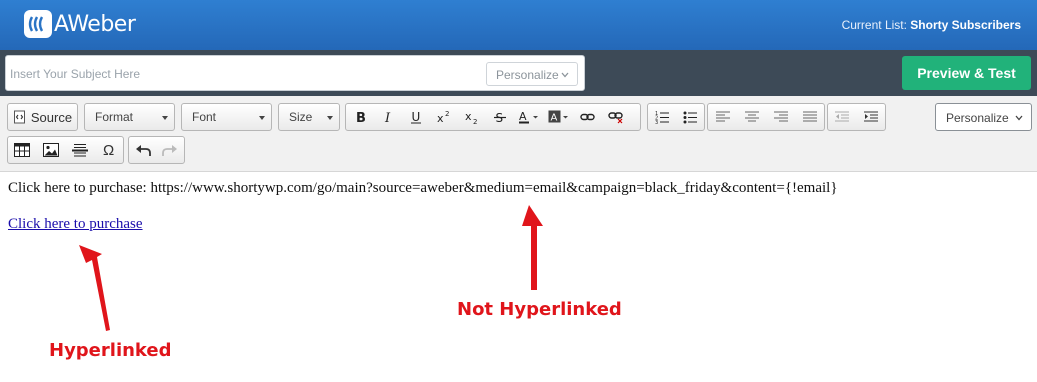 The width and height of the screenshot is (1037, 382). I want to click on logo-text: AWeber, so click(95, 24).